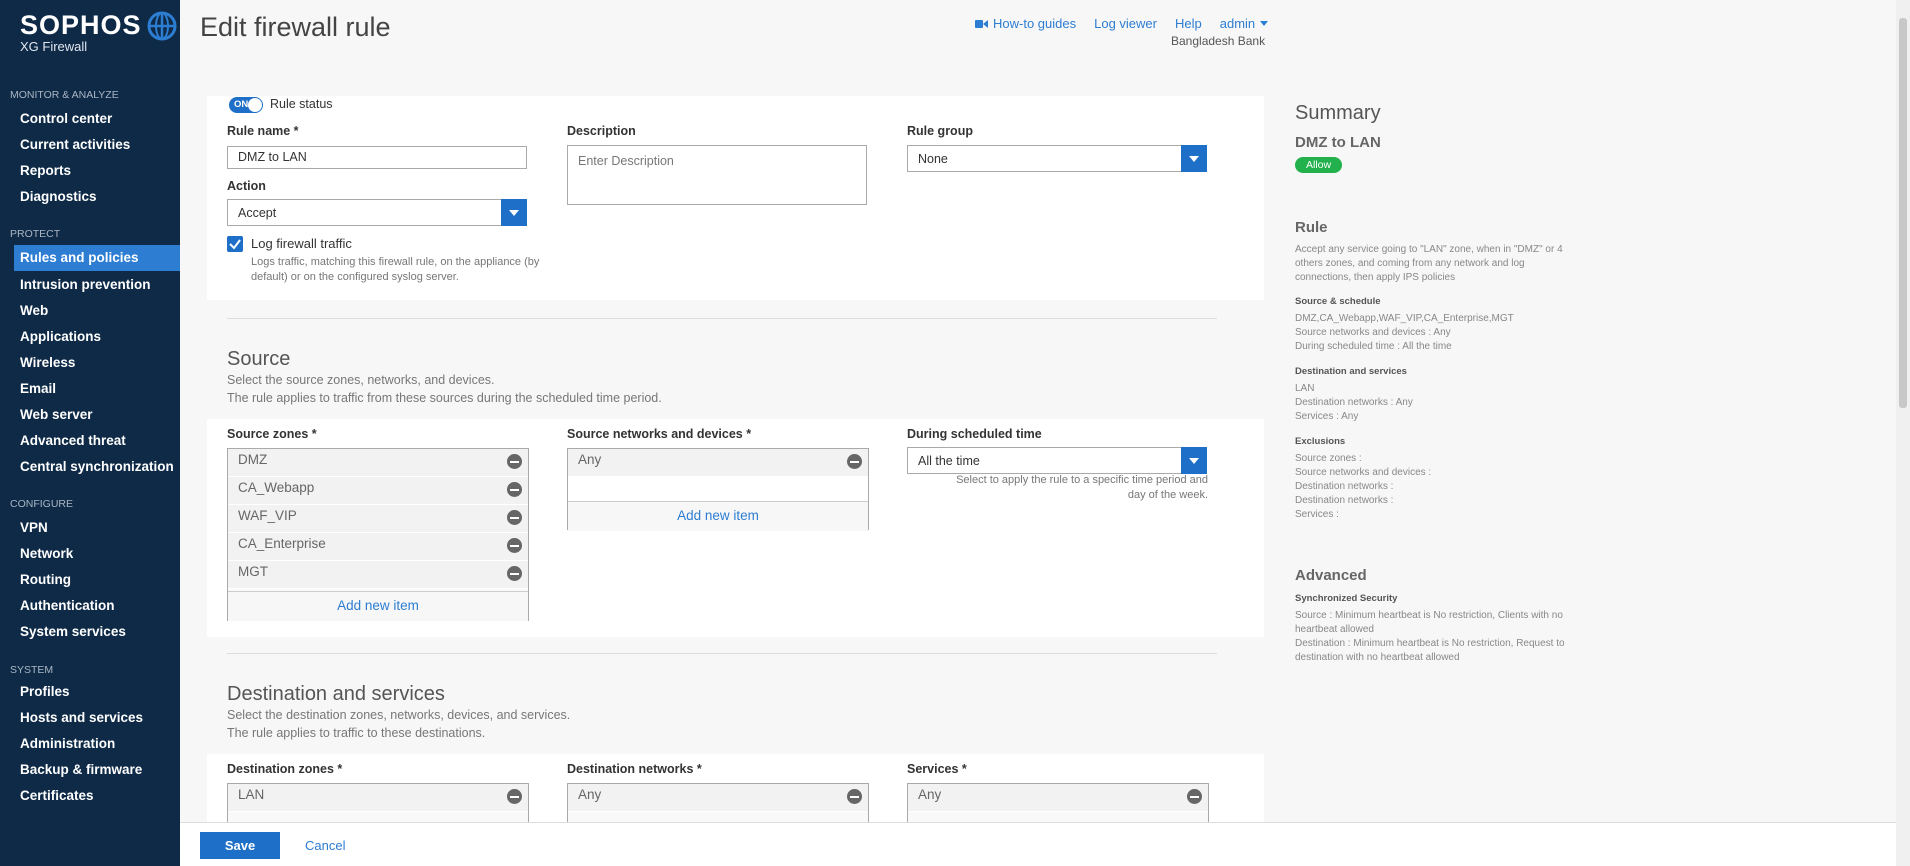  I want to click on list-item: CA_Enterprise, so click(378, 547).